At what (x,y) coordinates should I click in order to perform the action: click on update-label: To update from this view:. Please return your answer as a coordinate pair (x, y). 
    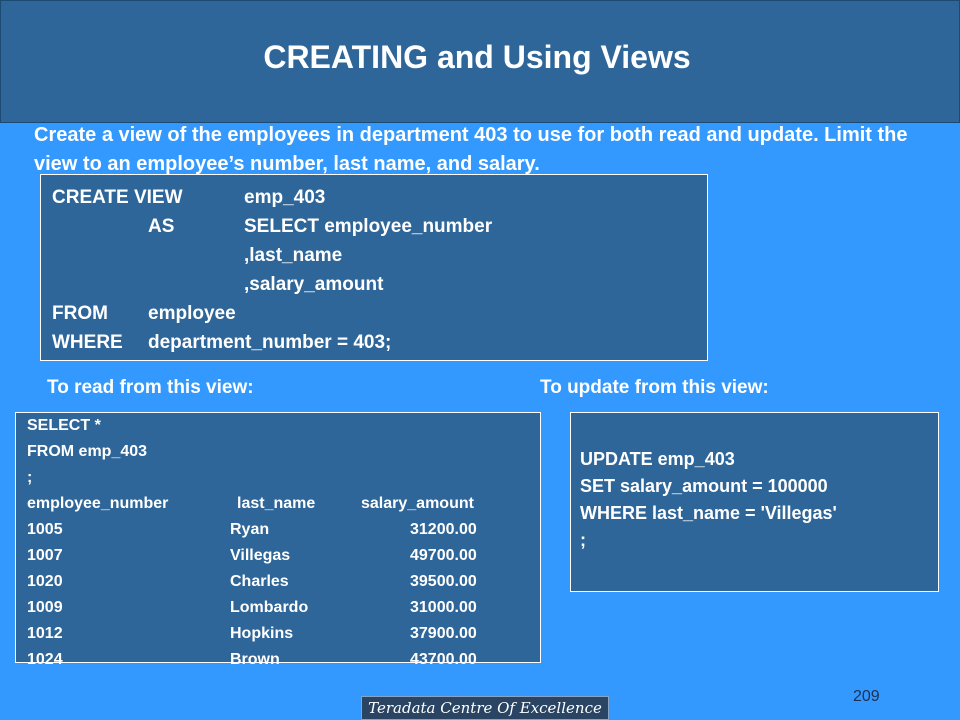
    Looking at the image, I should click on (654, 387).